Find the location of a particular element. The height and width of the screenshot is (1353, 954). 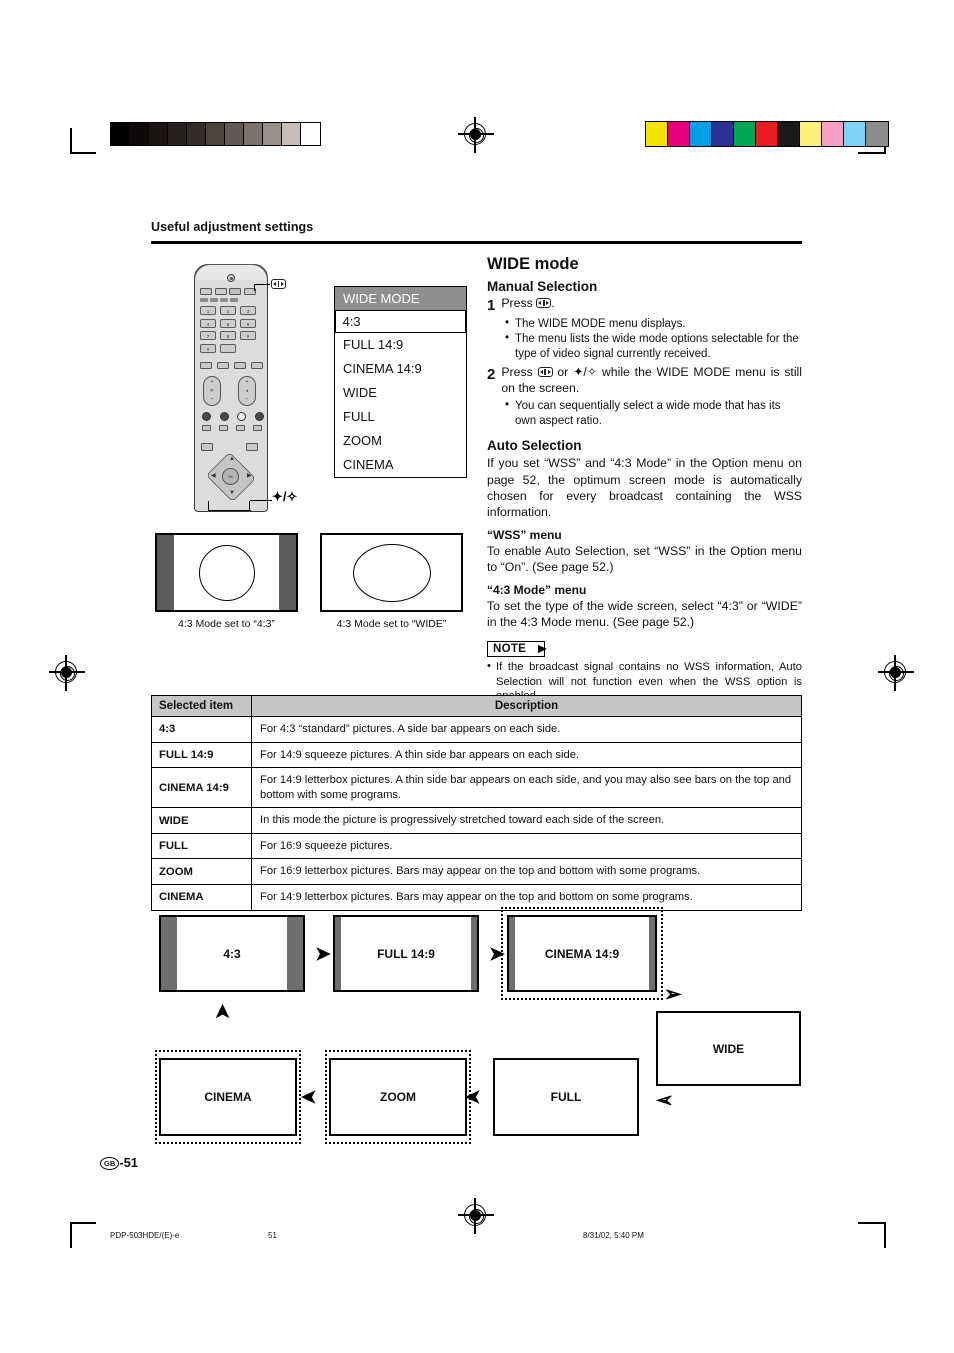

osd-menu-item: ZOOM is located at coordinates (400, 441).